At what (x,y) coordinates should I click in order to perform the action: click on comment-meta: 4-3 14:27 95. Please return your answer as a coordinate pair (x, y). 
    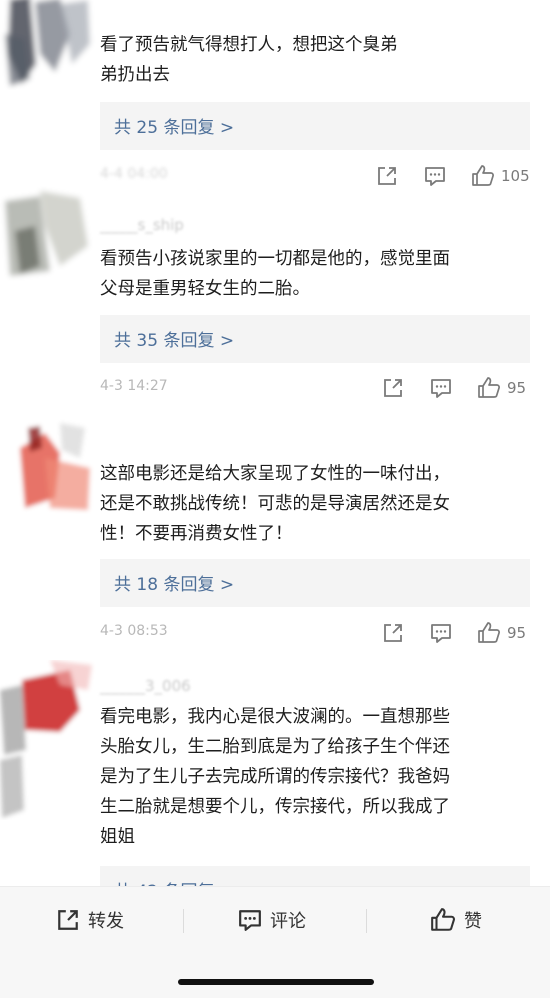
    Looking at the image, I should click on (275, 388).